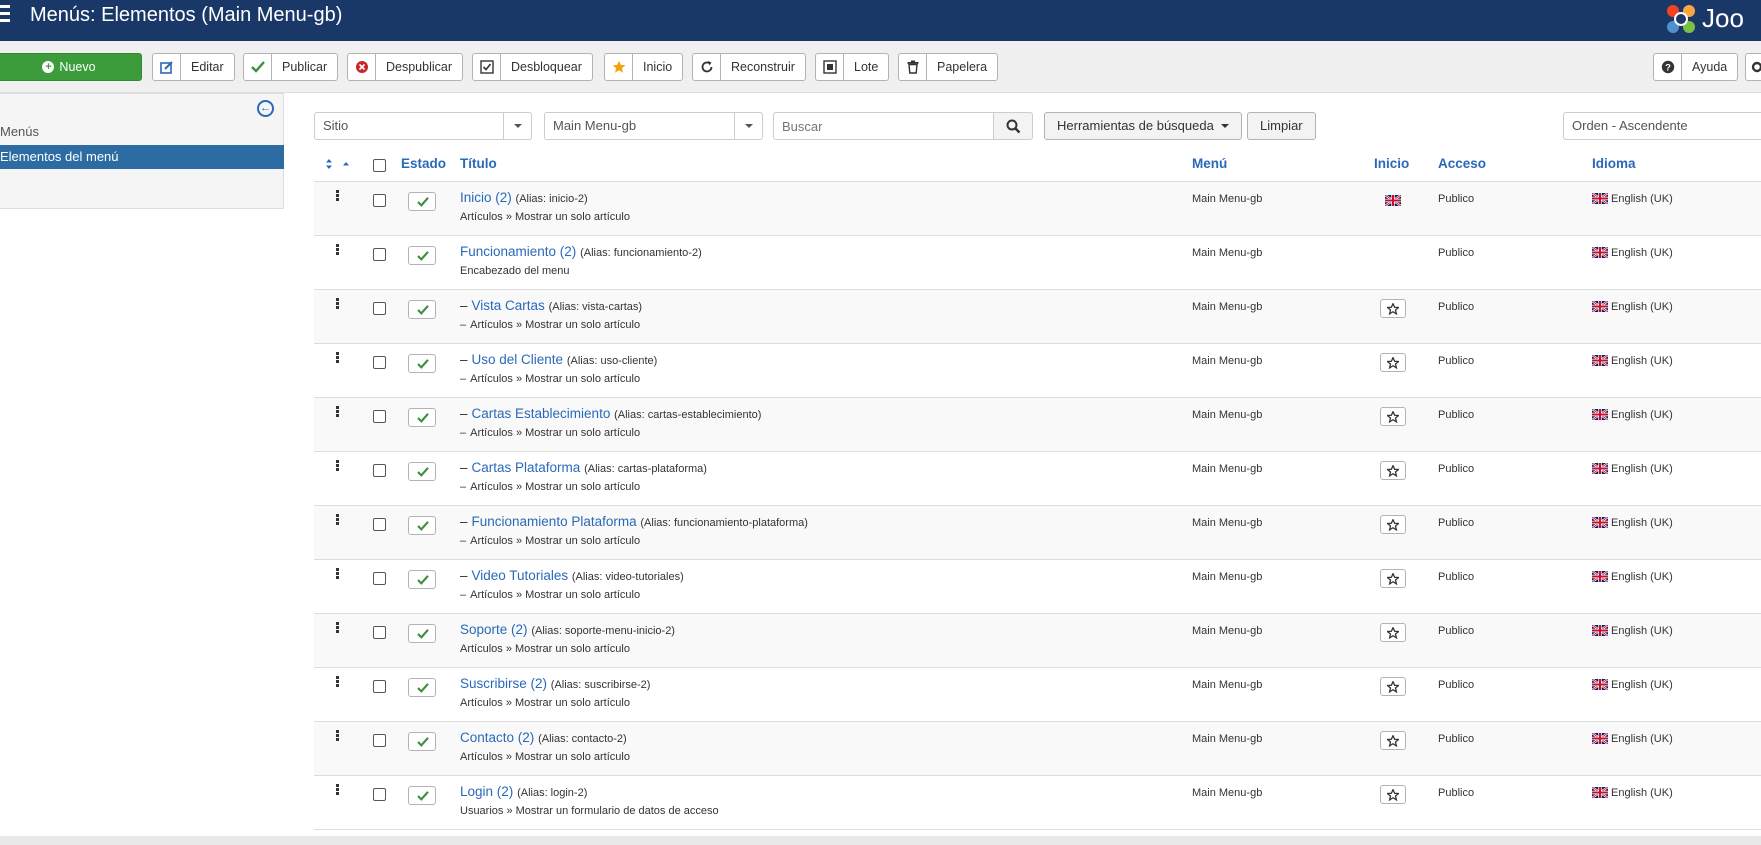  I want to click on edit-button: Editar, so click(193, 67).